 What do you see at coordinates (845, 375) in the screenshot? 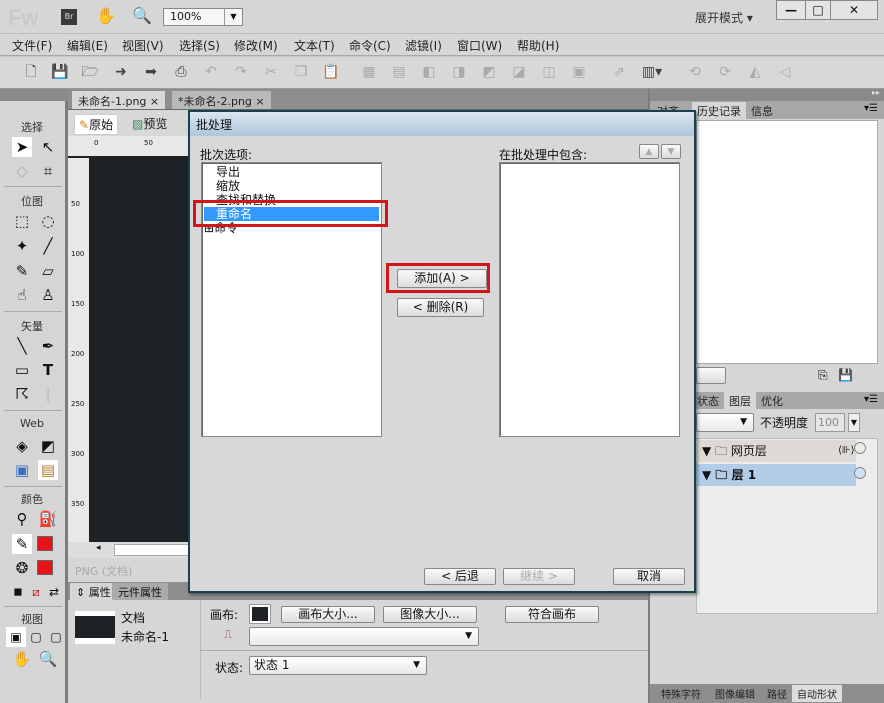
I see `save-steps-icon: 💾` at bounding box center [845, 375].